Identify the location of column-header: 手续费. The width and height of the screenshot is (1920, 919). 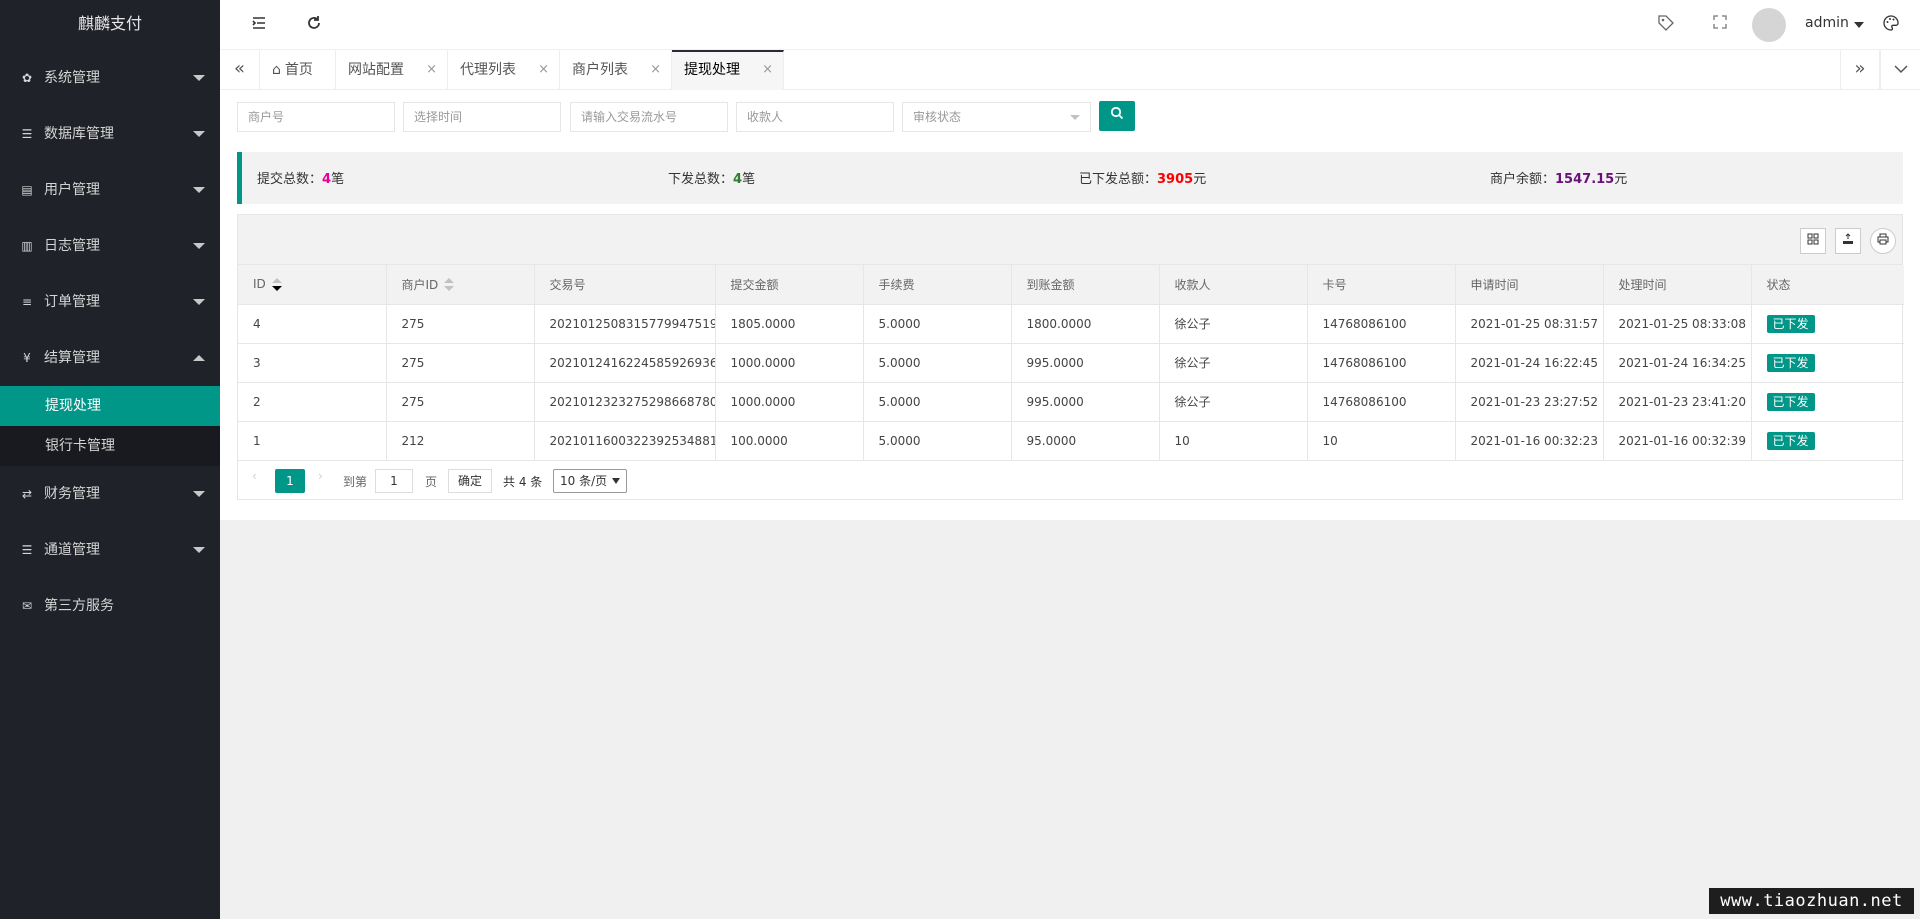
(937, 285).